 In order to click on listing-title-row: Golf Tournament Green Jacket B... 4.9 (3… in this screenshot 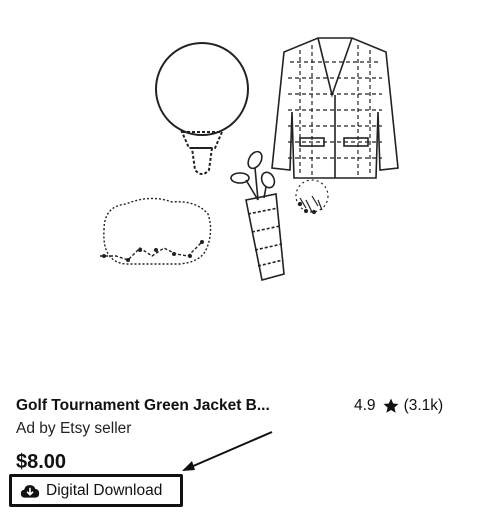, I will do `click(251, 407)`.